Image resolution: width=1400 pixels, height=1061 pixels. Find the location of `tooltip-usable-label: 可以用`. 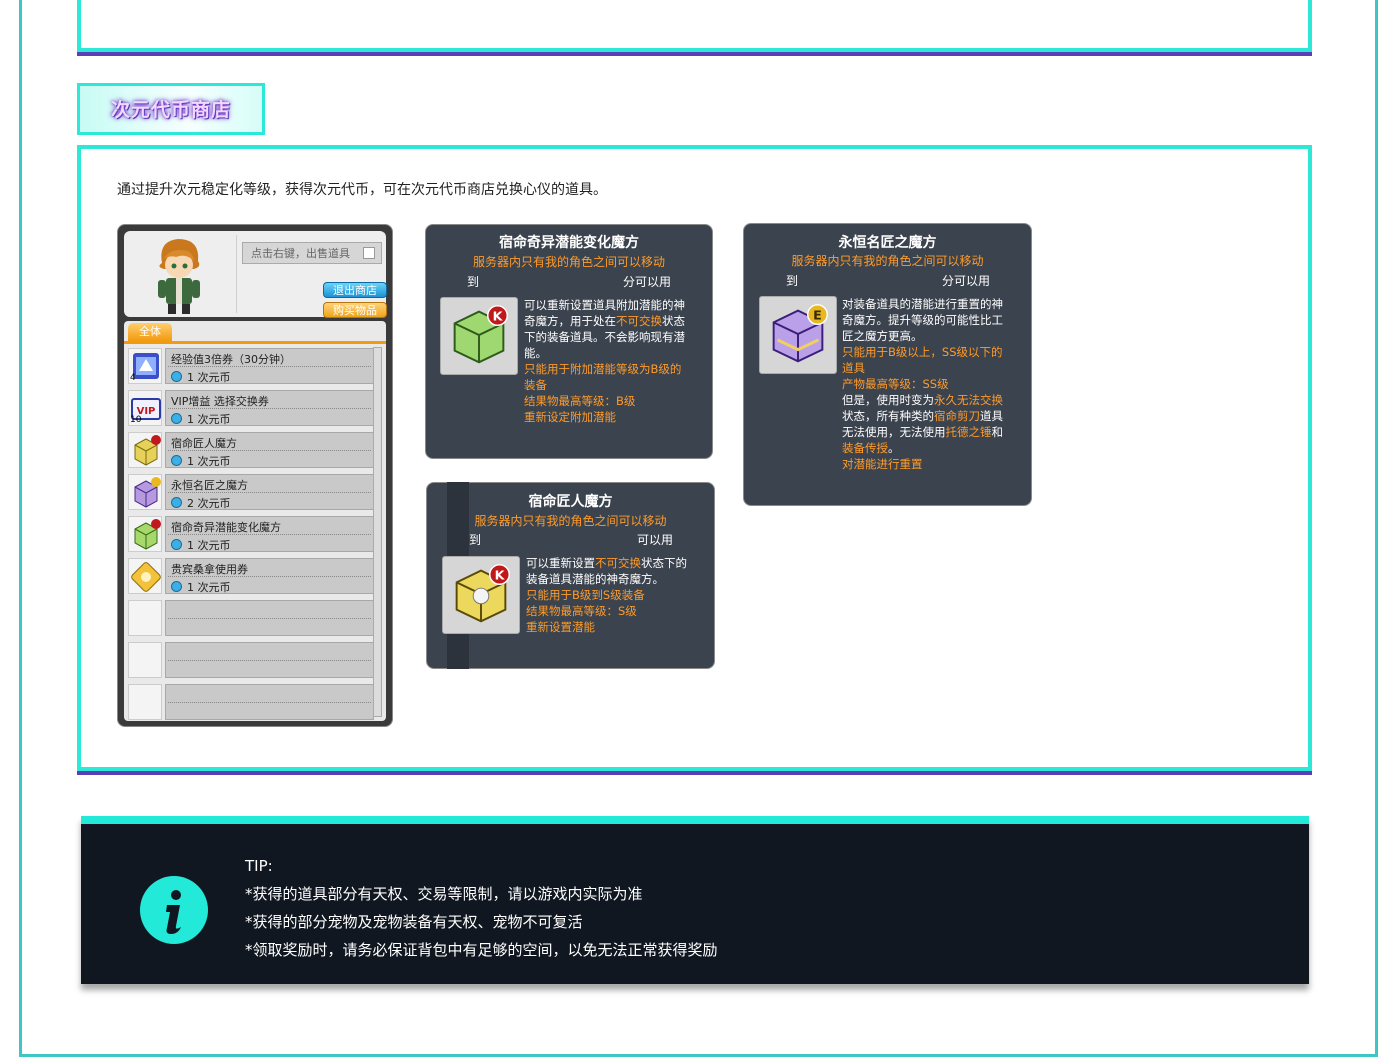

tooltip-usable-label: 可以用 is located at coordinates (655, 540).